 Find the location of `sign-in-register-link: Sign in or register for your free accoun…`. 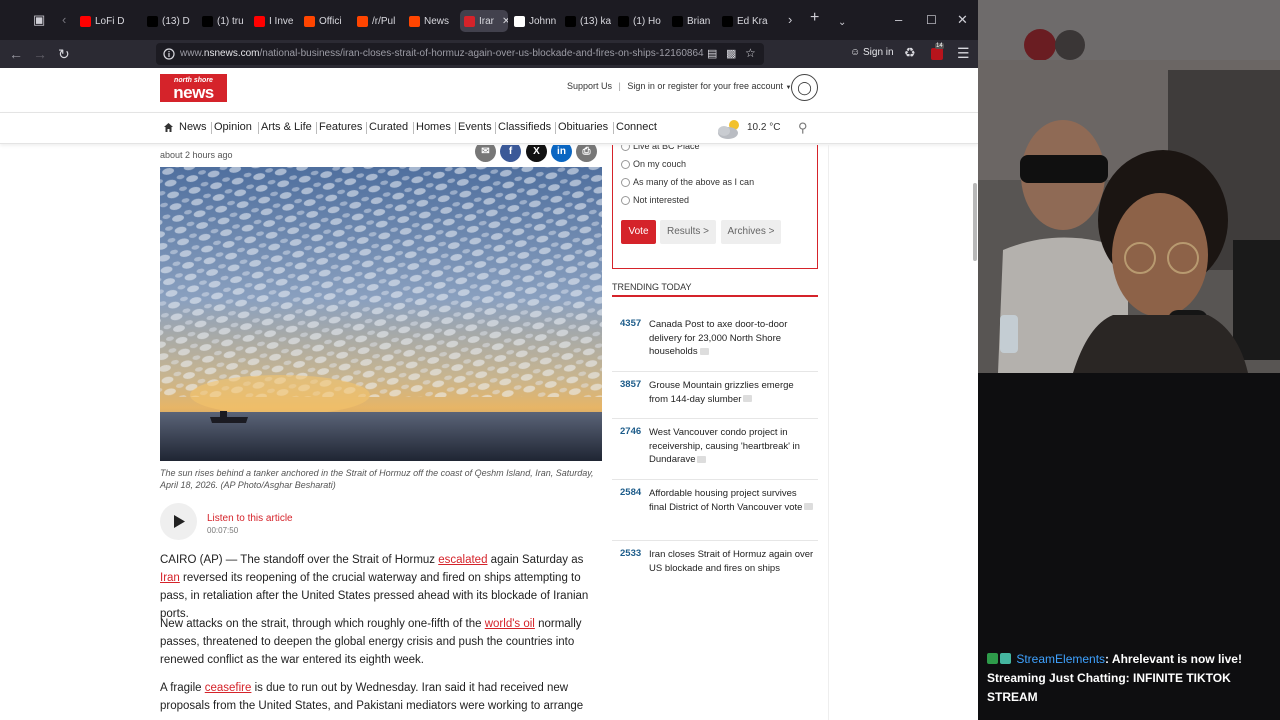

sign-in-register-link: Sign in or register for your free accoun… is located at coordinates (705, 86).